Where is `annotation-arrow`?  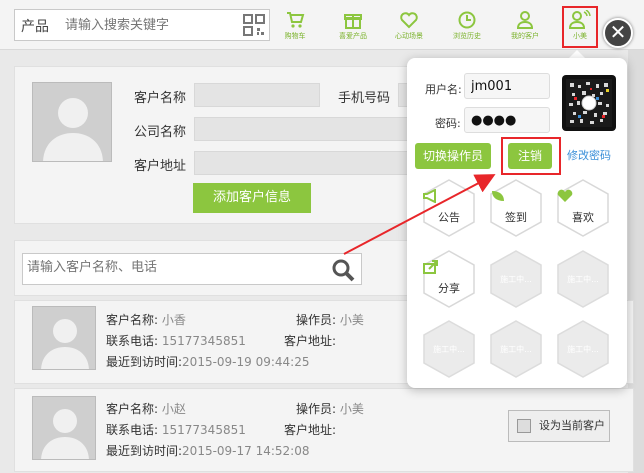
annotation-arrow is located at coordinates (419, 214).